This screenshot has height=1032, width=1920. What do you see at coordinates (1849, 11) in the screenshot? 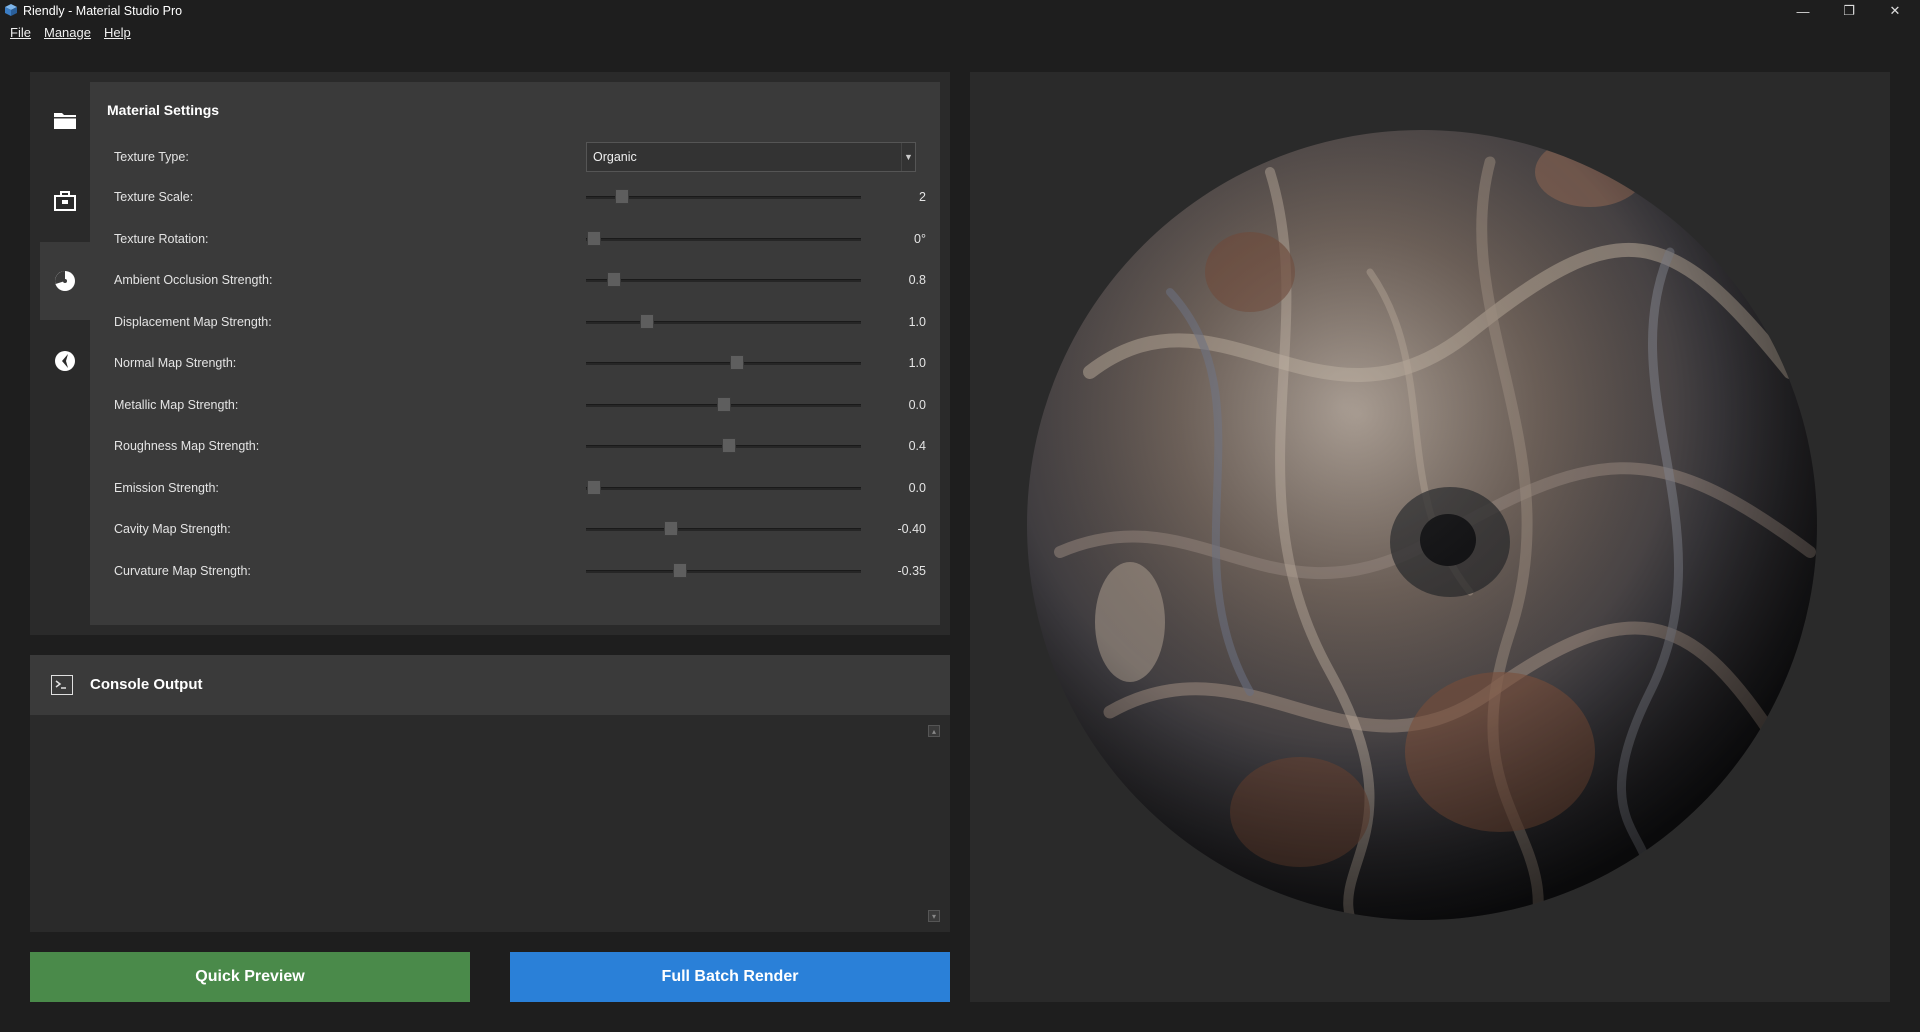
I see `restore-button: ❐` at bounding box center [1849, 11].